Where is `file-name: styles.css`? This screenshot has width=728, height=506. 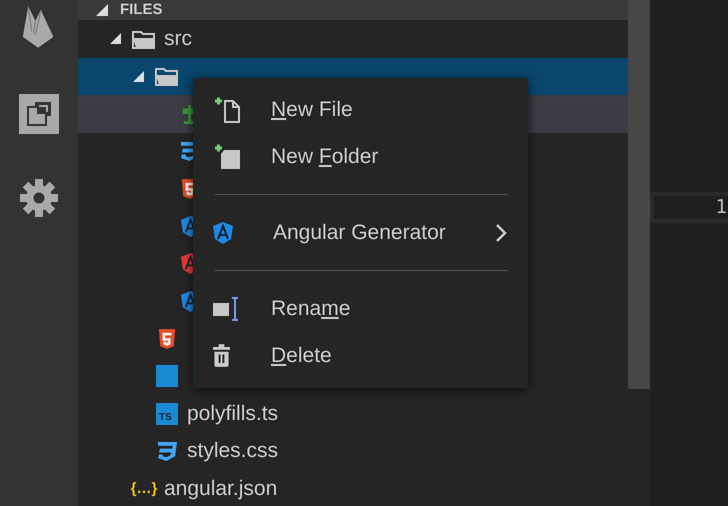
file-name: styles.css is located at coordinates (232, 451).